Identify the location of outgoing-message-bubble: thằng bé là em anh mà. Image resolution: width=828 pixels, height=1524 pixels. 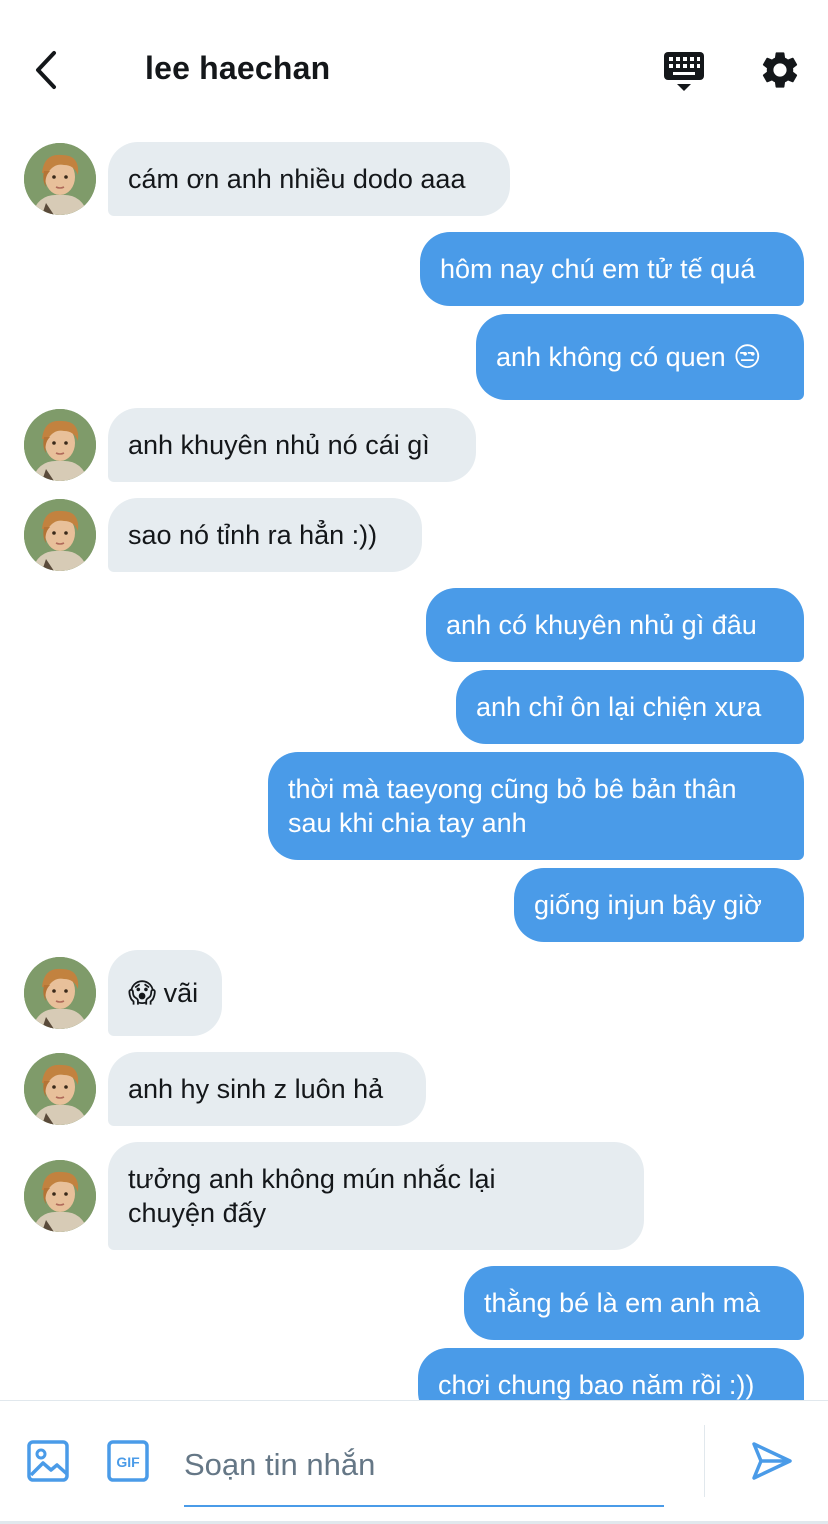
(634, 1303).